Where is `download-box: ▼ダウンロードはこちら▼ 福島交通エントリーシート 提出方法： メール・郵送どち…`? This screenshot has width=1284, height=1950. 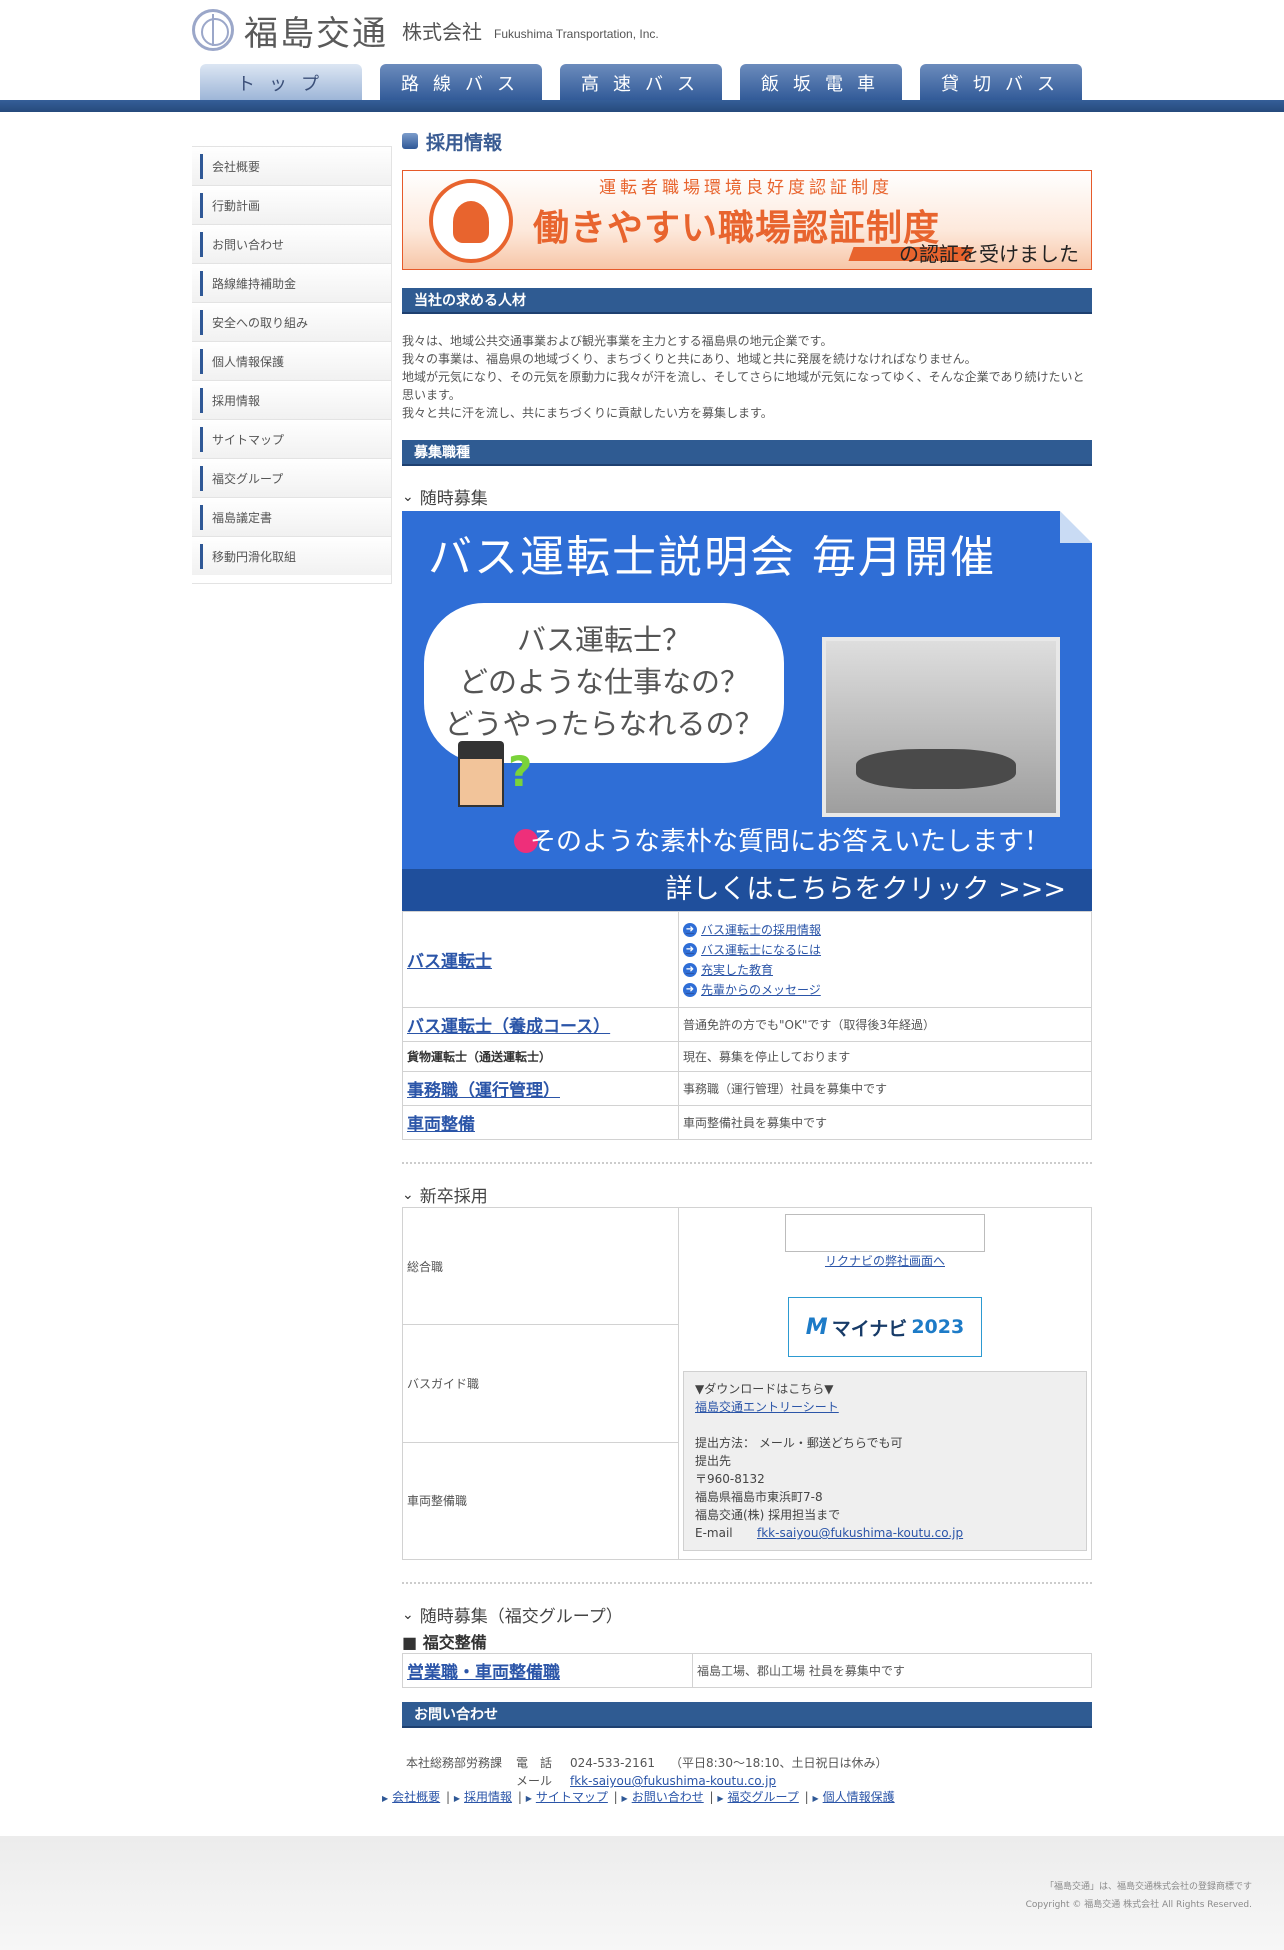
download-box: ▼ダウンロードはこちら▼ 福島交通エントリーシート 提出方法： メール・郵送どち… is located at coordinates (885, 1461).